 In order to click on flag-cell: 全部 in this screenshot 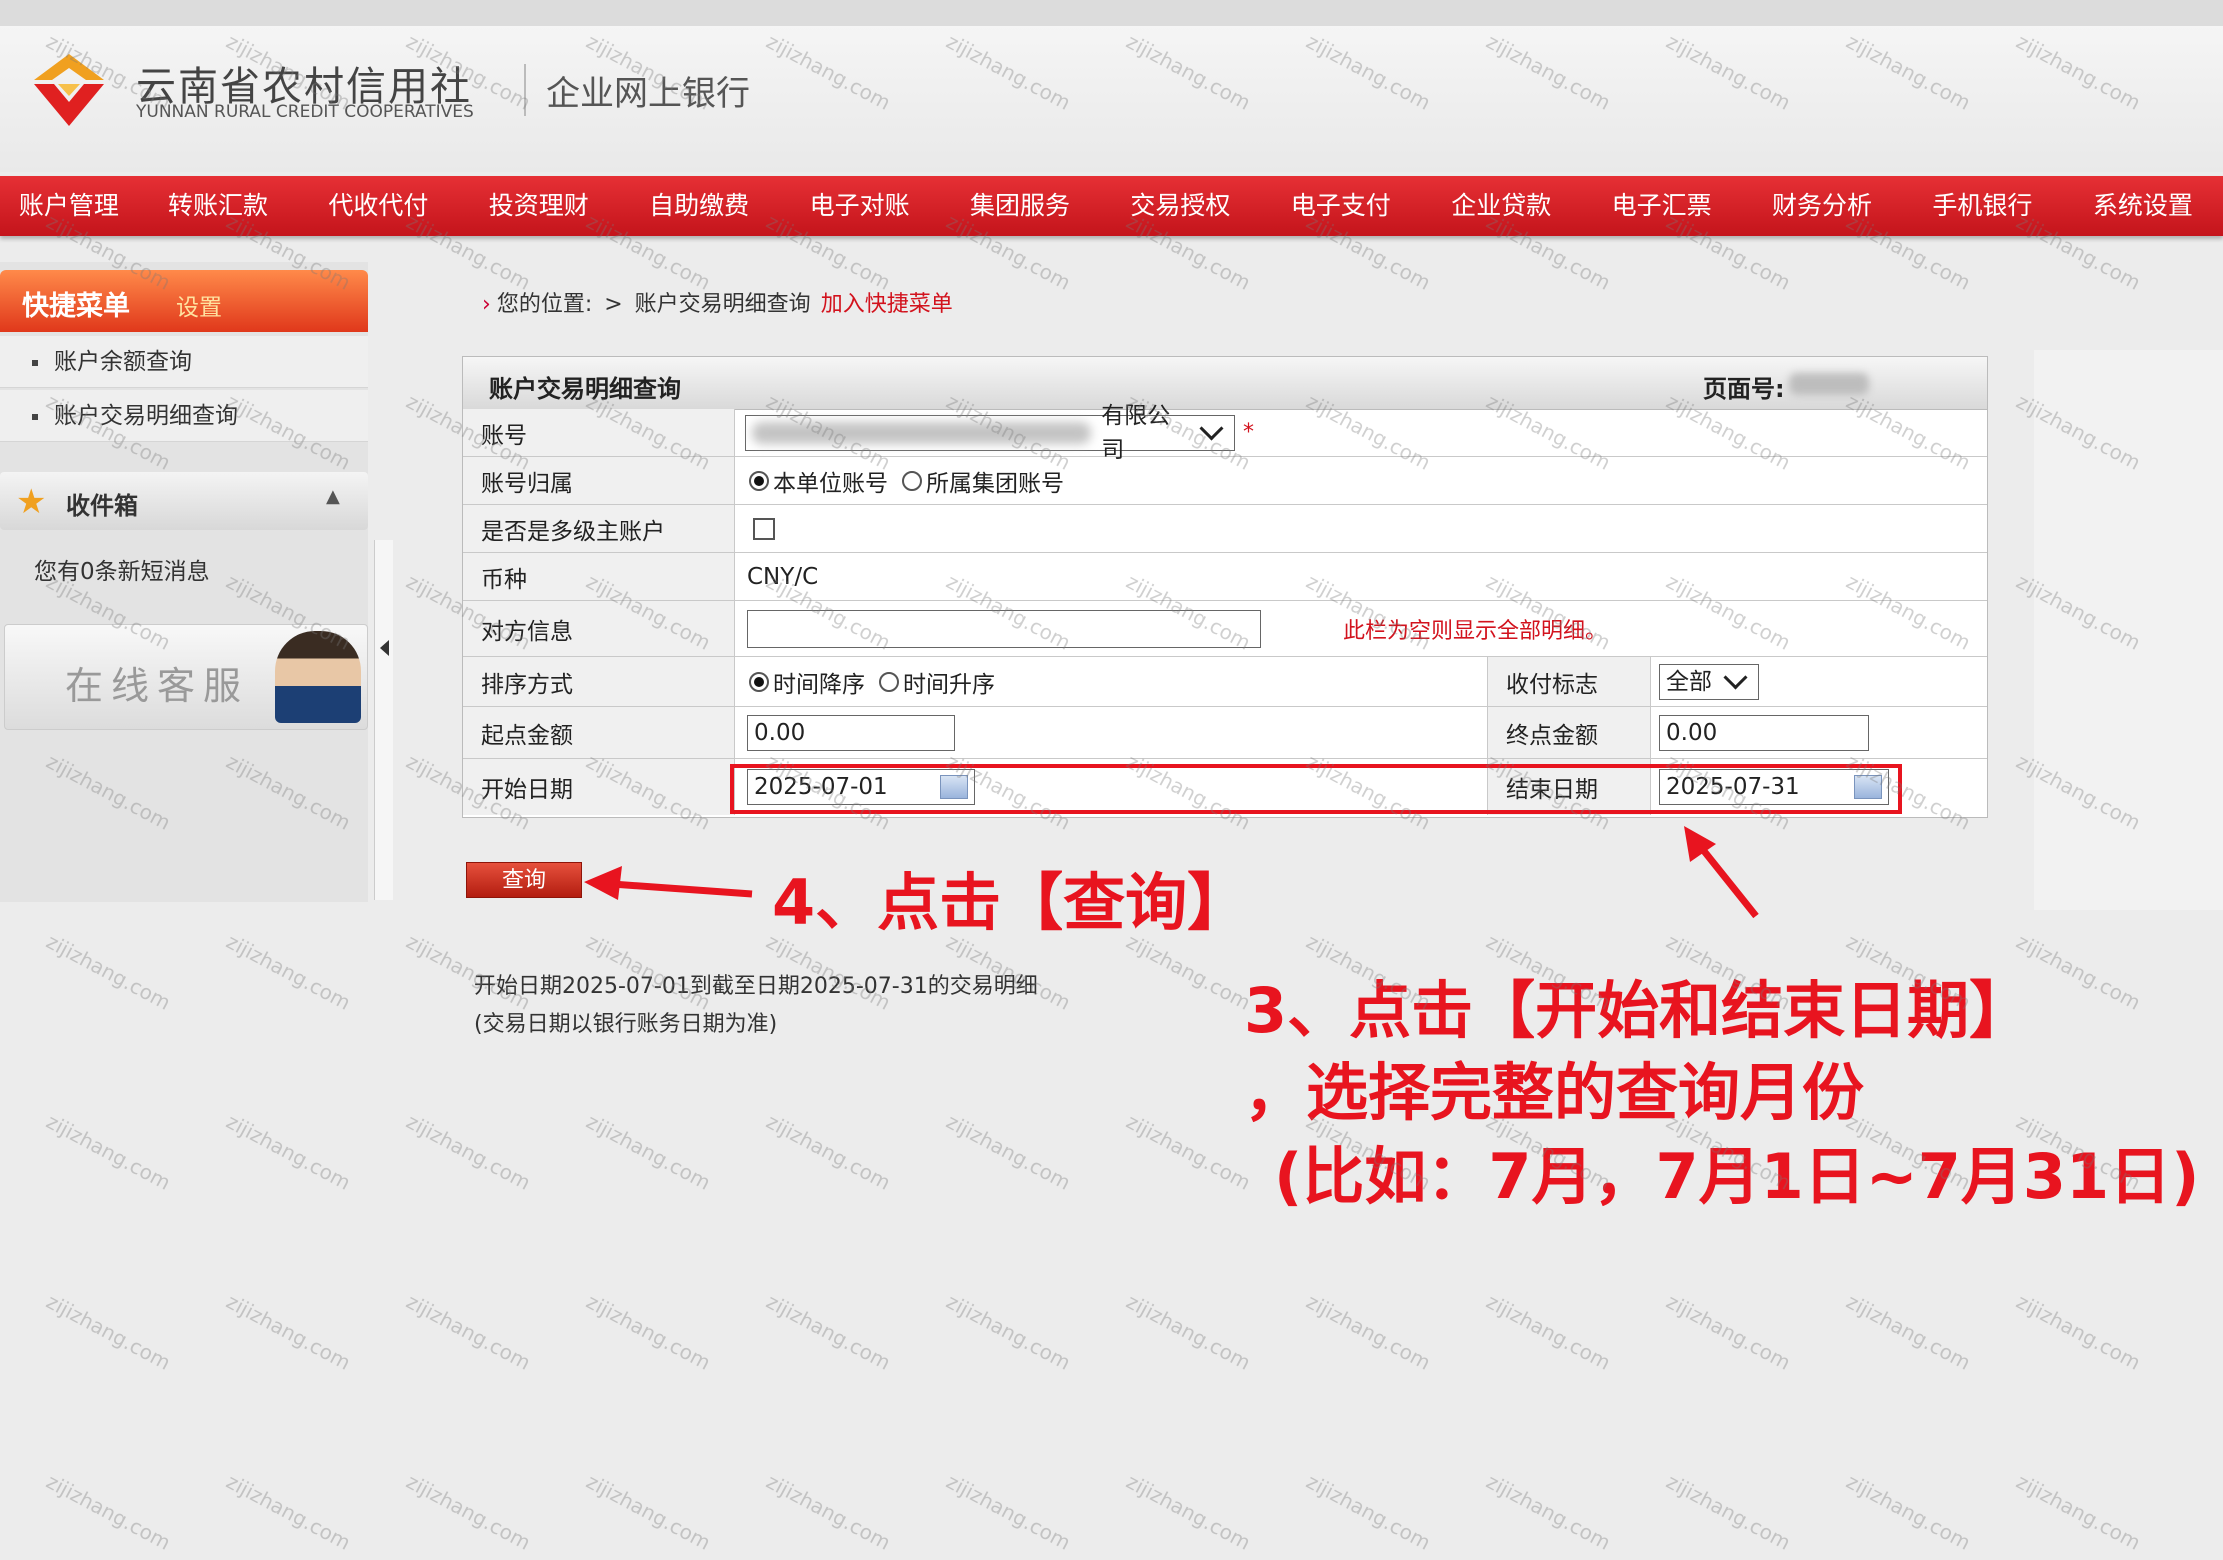, I will do `click(1709, 681)`.